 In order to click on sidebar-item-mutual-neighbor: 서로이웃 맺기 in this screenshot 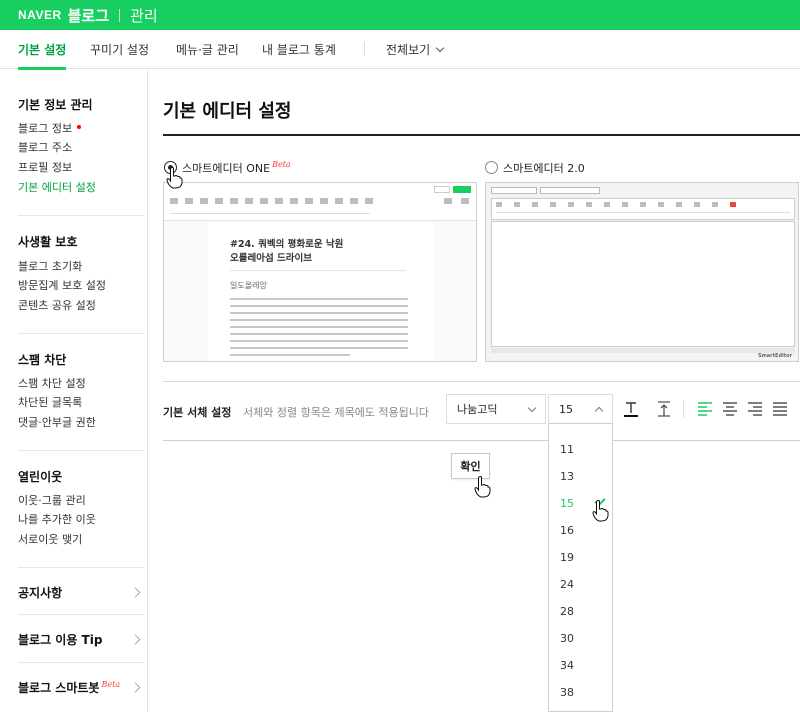, I will do `click(50, 539)`.